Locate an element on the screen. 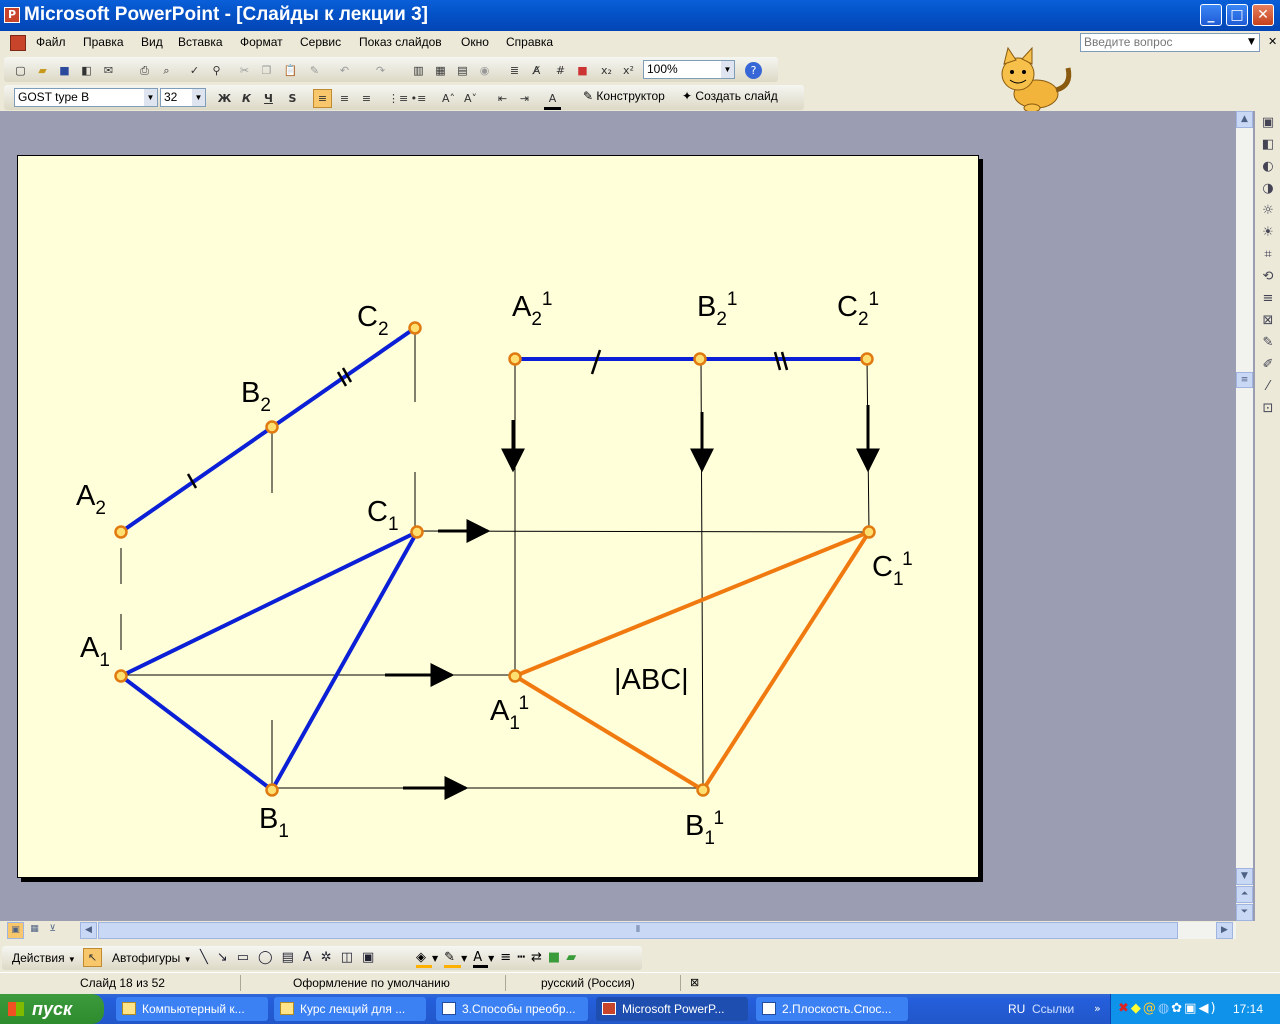 The height and width of the screenshot is (1024, 1280). picture-icon: ▣ is located at coordinates (372, 957).